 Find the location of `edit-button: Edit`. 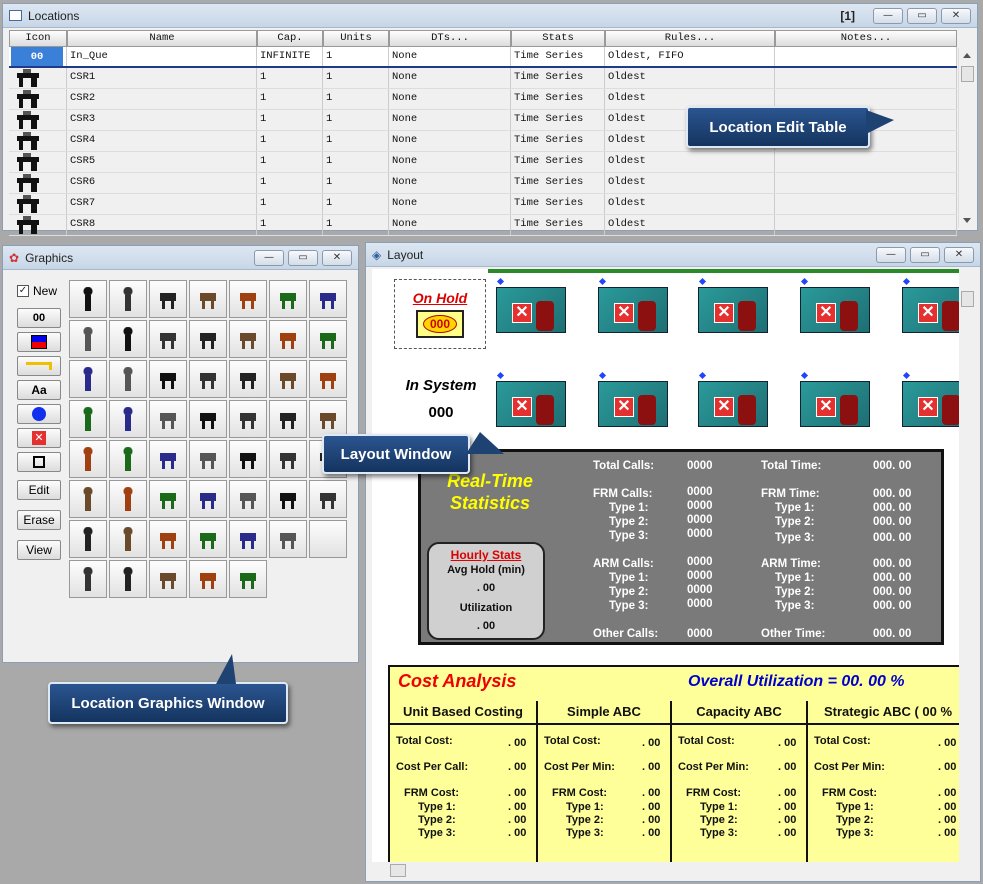

edit-button: Edit is located at coordinates (39, 490).